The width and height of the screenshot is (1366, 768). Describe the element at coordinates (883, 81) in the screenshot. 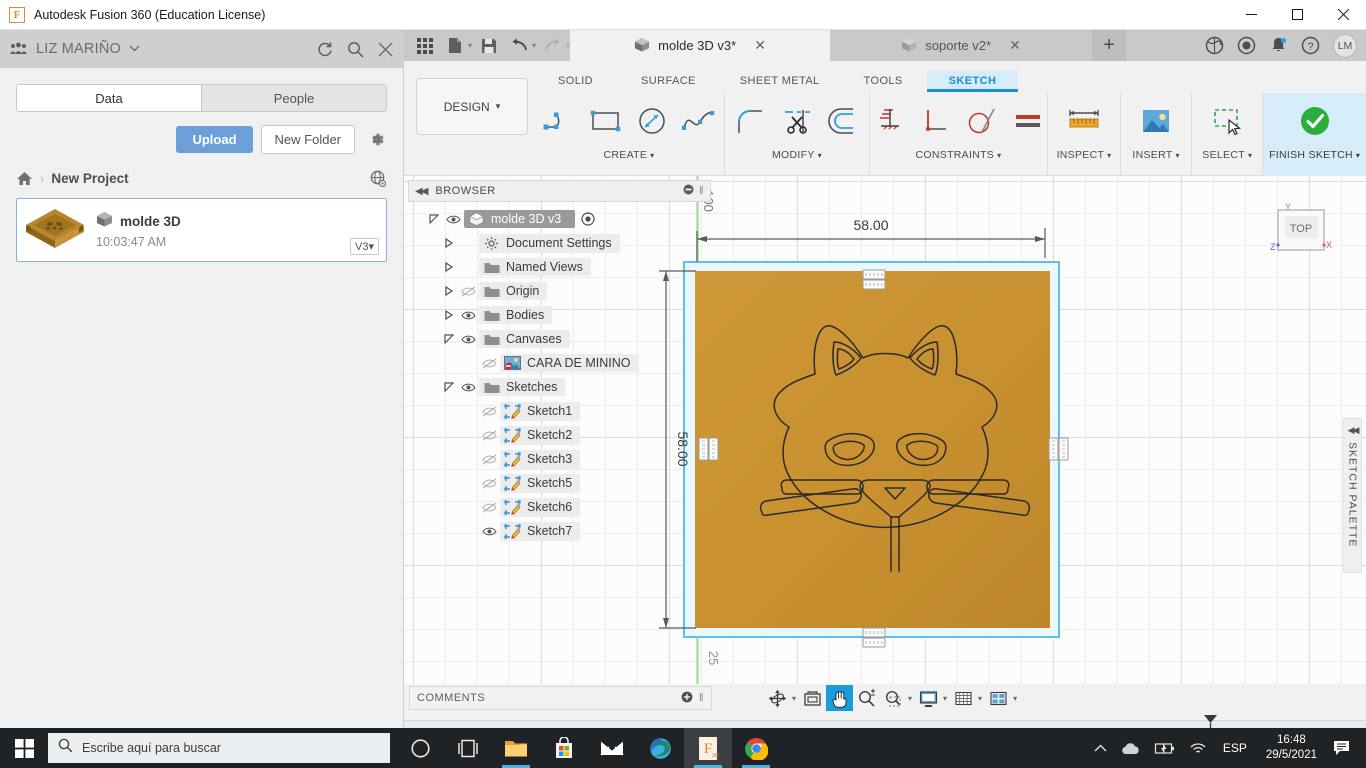

I see `tab-tools: TOOLS` at that location.